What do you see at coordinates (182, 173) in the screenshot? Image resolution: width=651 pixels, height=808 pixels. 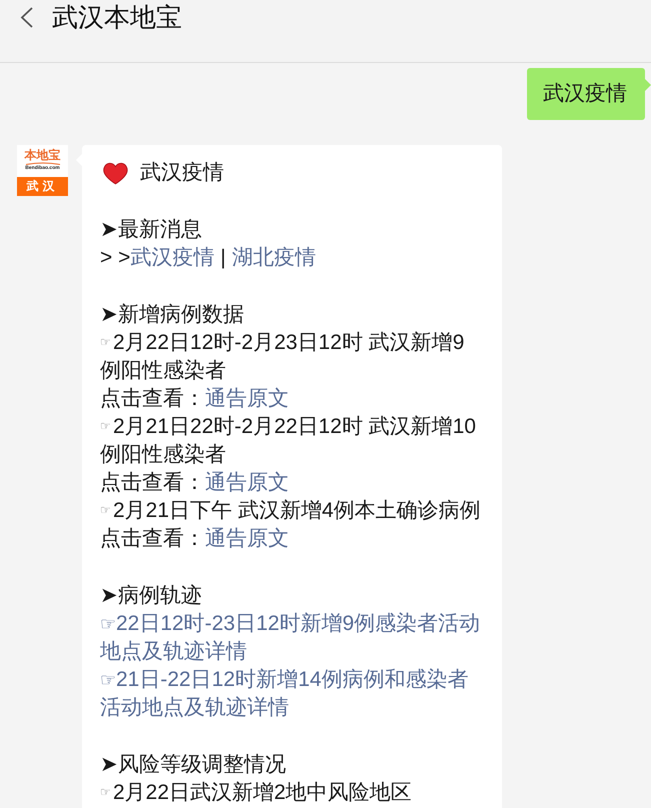 I see `message-title: 武汉疫情` at bounding box center [182, 173].